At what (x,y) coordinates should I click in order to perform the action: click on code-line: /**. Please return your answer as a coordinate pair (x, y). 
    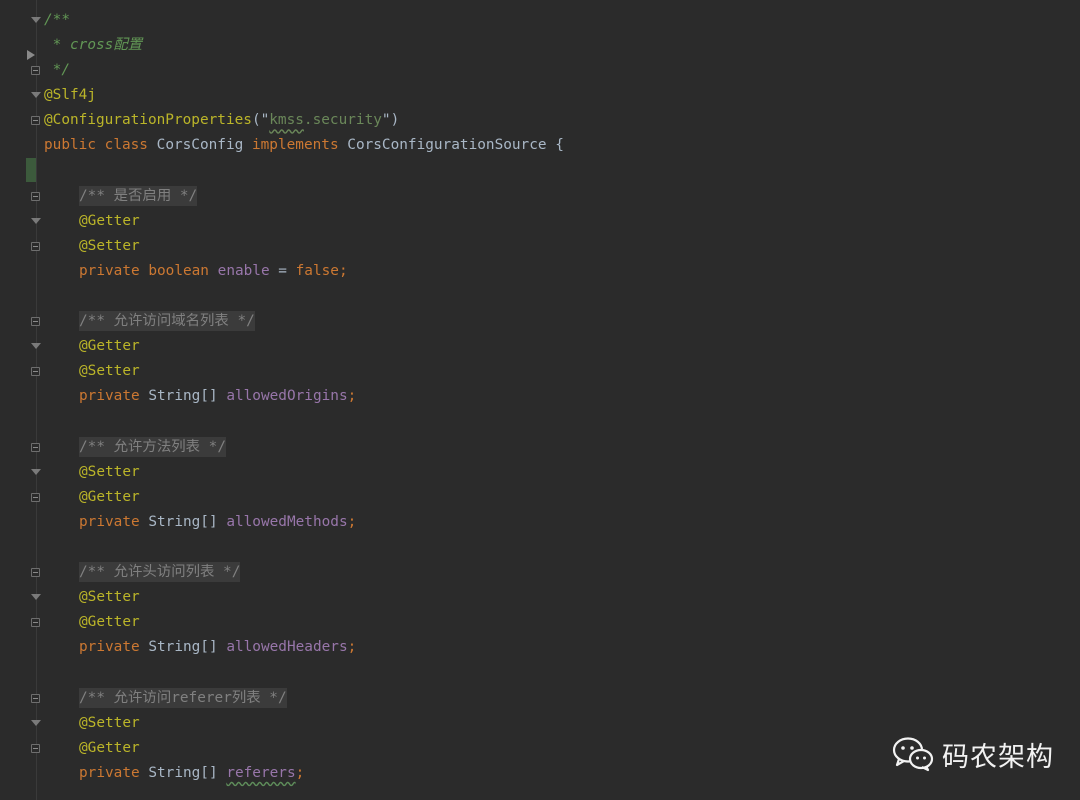
    Looking at the image, I should click on (562, 20).